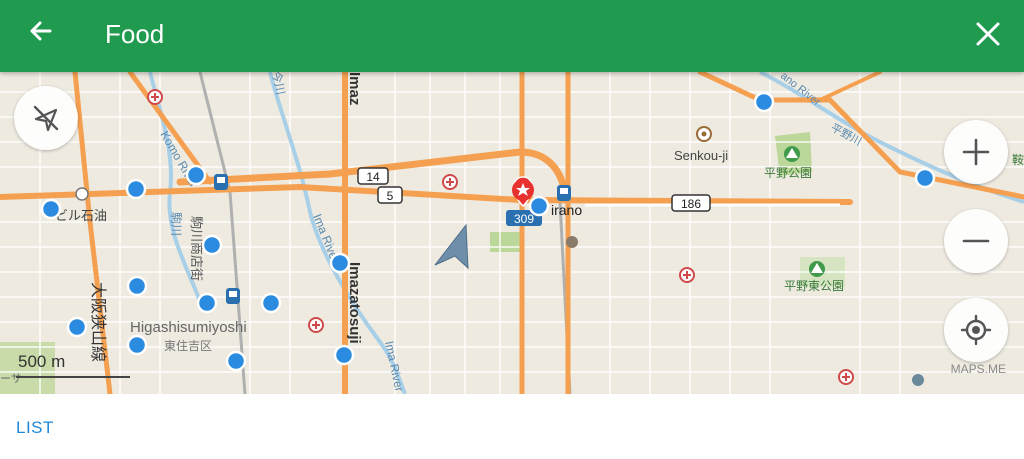 This screenshot has width=1024, height=459. What do you see at coordinates (82, 194) in the screenshot?
I see `fuel-icon` at bounding box center [82, 194].